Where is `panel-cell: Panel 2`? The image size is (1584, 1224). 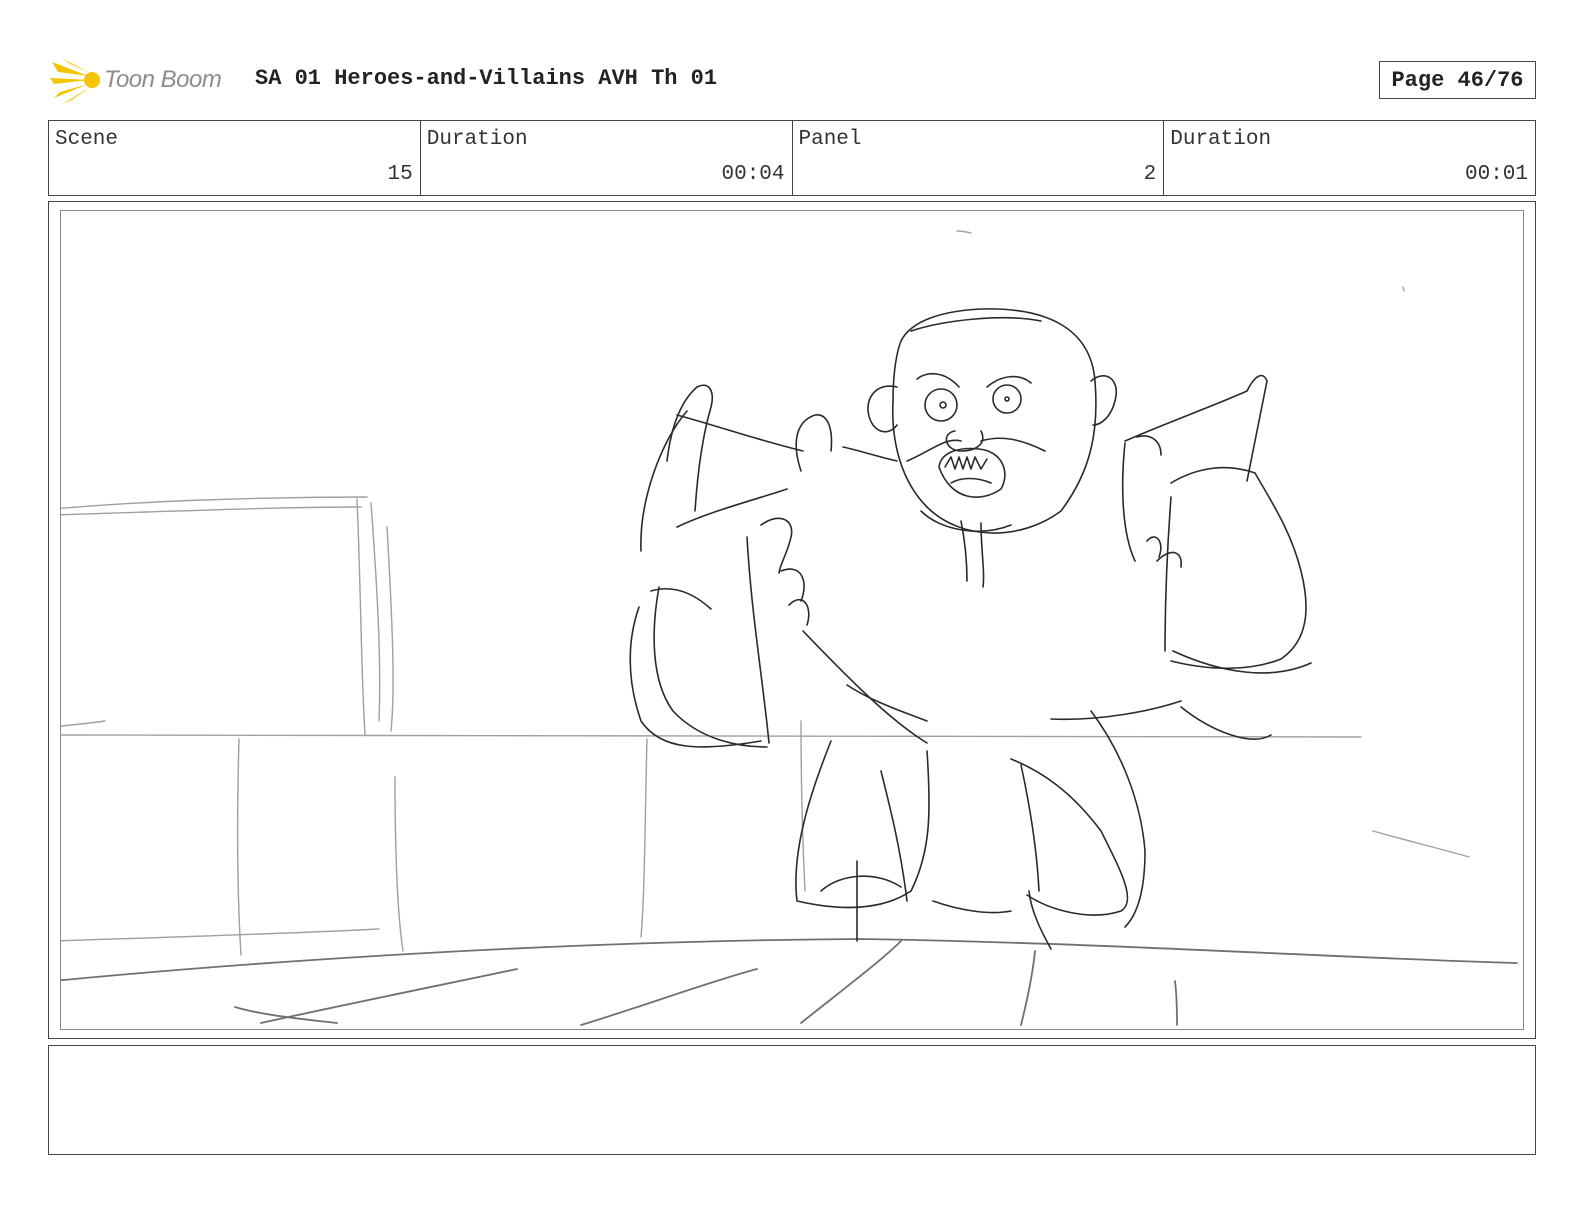
panel-cell: Panel 2 is located at coordinates (979, 158).